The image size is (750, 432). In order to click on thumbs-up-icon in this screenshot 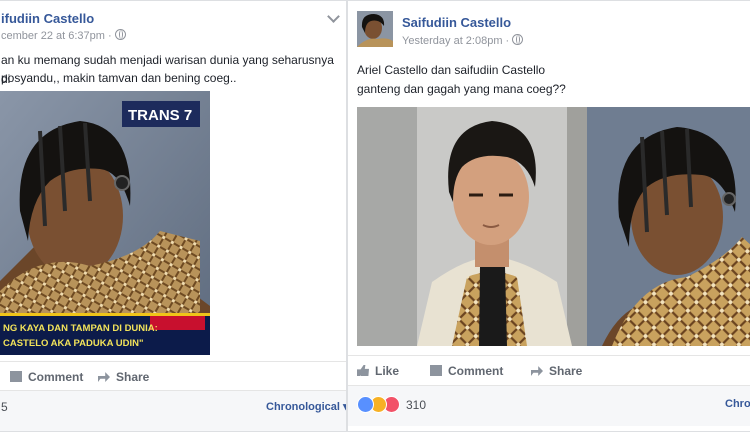, I will do `click(363, 370)`.